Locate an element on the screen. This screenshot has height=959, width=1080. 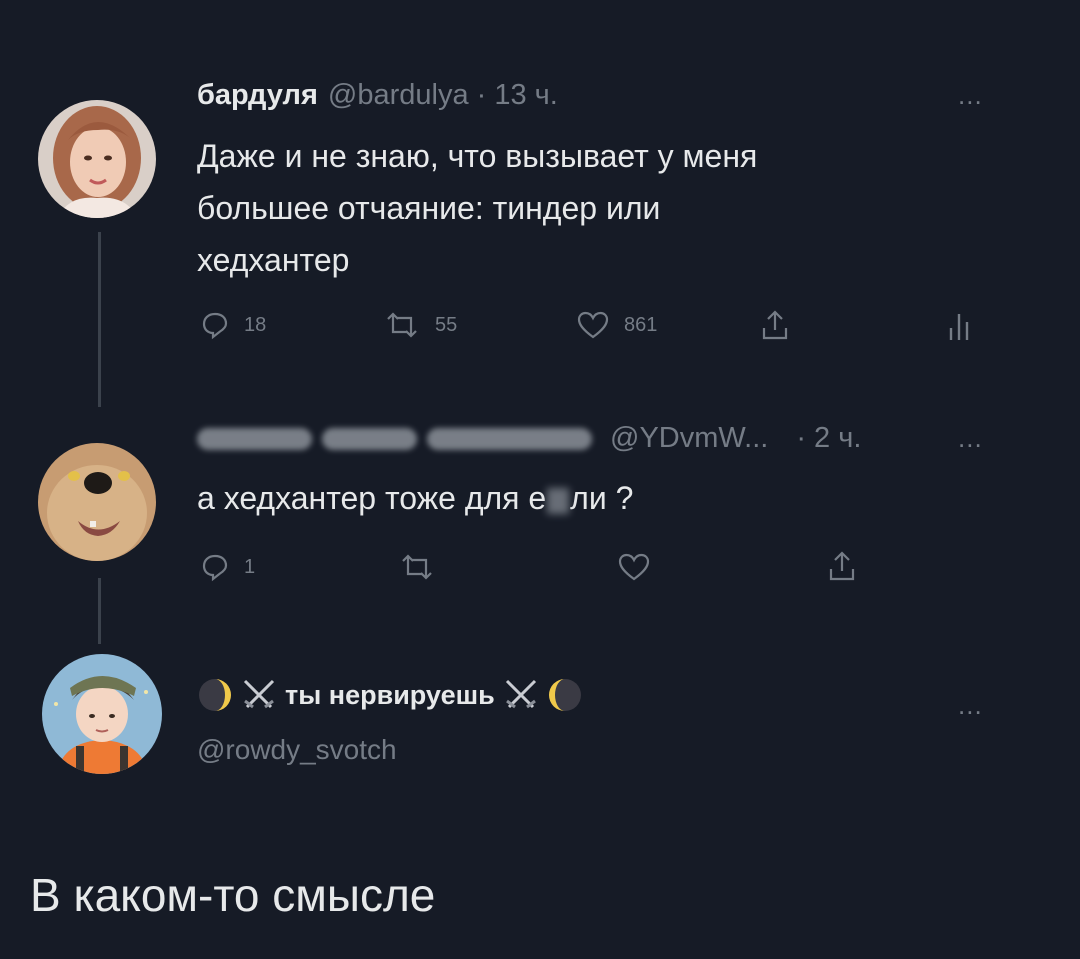
reply-count: 1 is located at coordinates (250, 566).